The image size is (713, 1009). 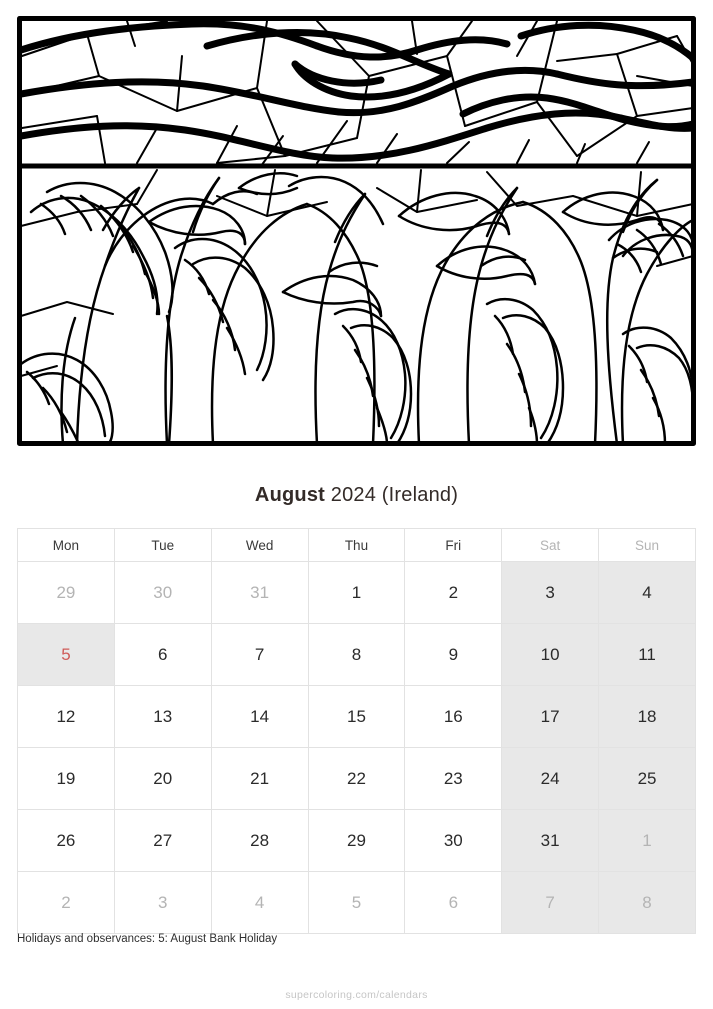 What do you see at coordinates (550, 778) in the screenshot?
I see `calendar-day-cell: 24` at bounding box center [550, 778].